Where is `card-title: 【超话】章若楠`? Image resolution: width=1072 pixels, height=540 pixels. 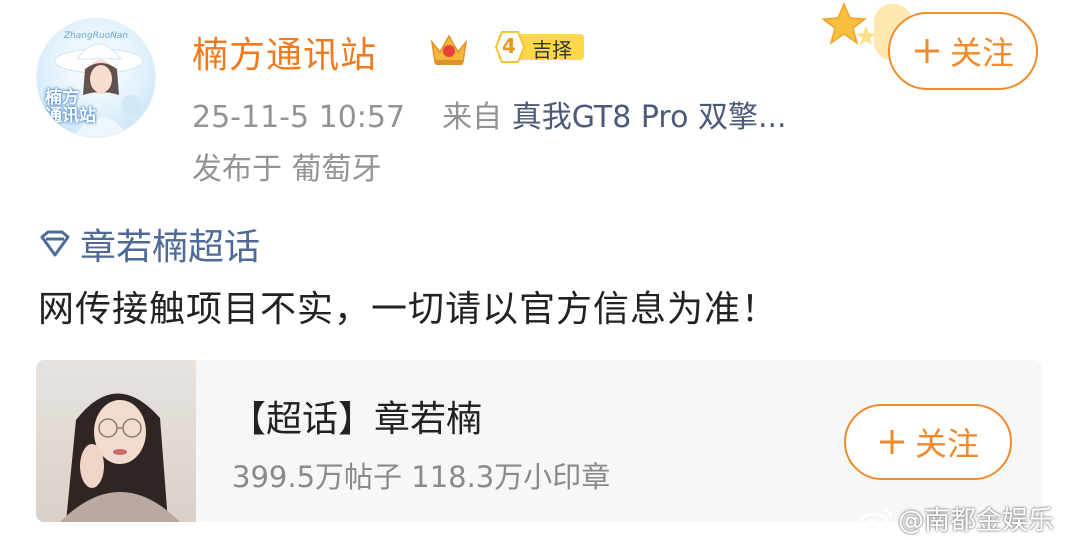 card-title: 【超话】章若楠 is located at coordinates (356, 419).